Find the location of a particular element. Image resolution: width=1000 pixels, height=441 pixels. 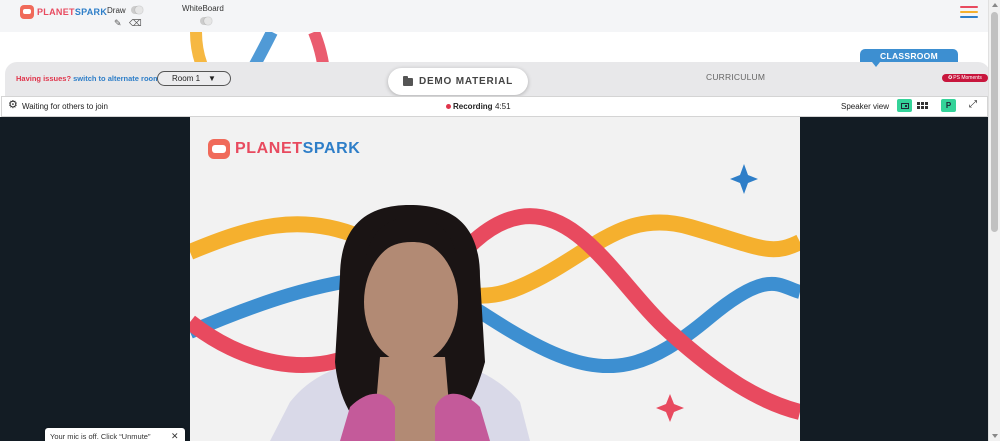

logo-word-spark: SPARK is located at coordinates (91, 12).